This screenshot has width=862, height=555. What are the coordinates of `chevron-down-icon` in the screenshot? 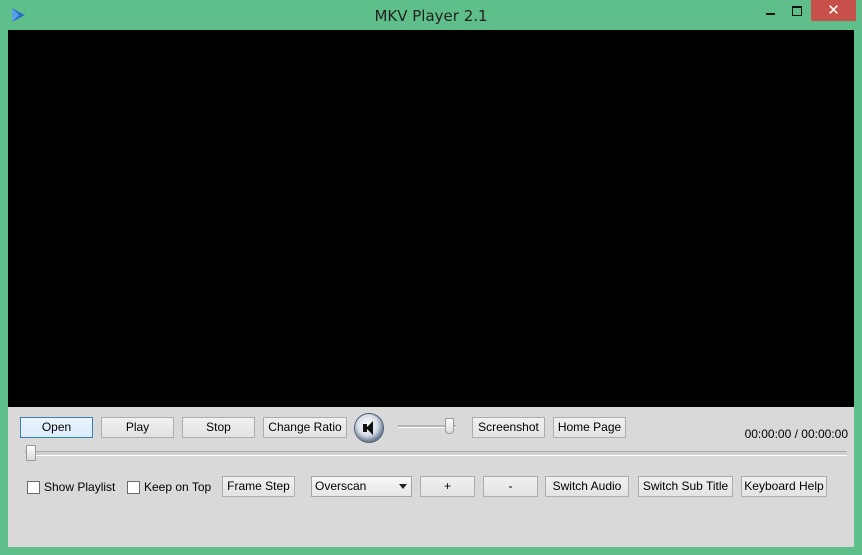 It's located at (403, 486).